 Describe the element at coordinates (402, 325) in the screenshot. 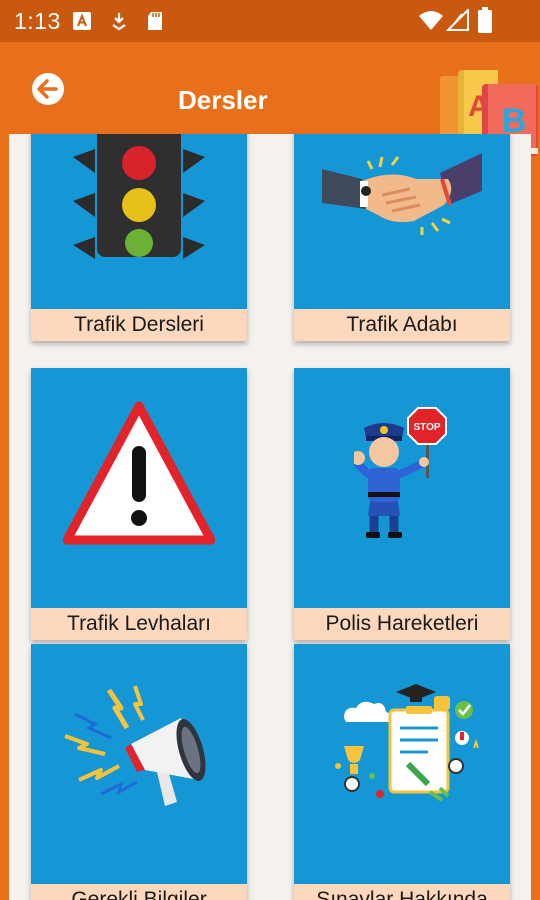

I see `card-label: Trafik Adabı` at that location.